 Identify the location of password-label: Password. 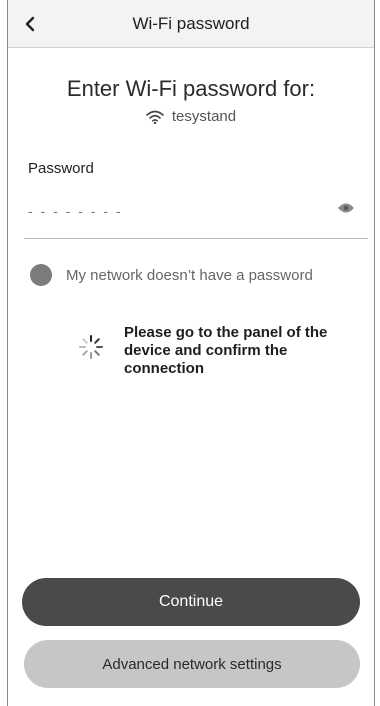
(61, 168).